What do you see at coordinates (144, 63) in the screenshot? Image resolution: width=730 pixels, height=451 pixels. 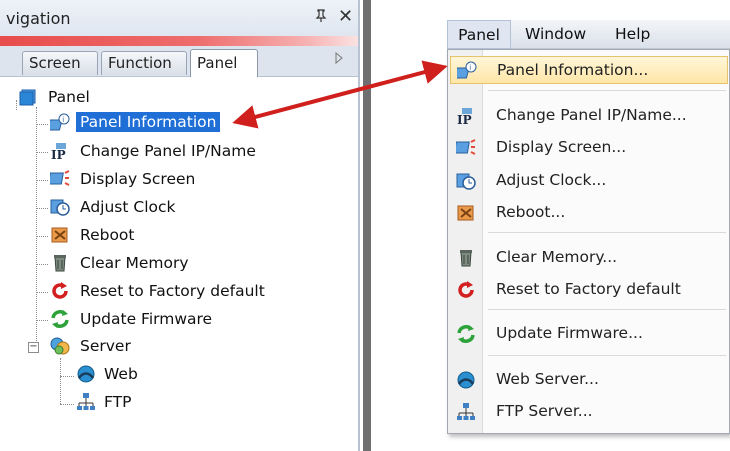 I see `tab-function: Function` at bounding box center [144, 63].